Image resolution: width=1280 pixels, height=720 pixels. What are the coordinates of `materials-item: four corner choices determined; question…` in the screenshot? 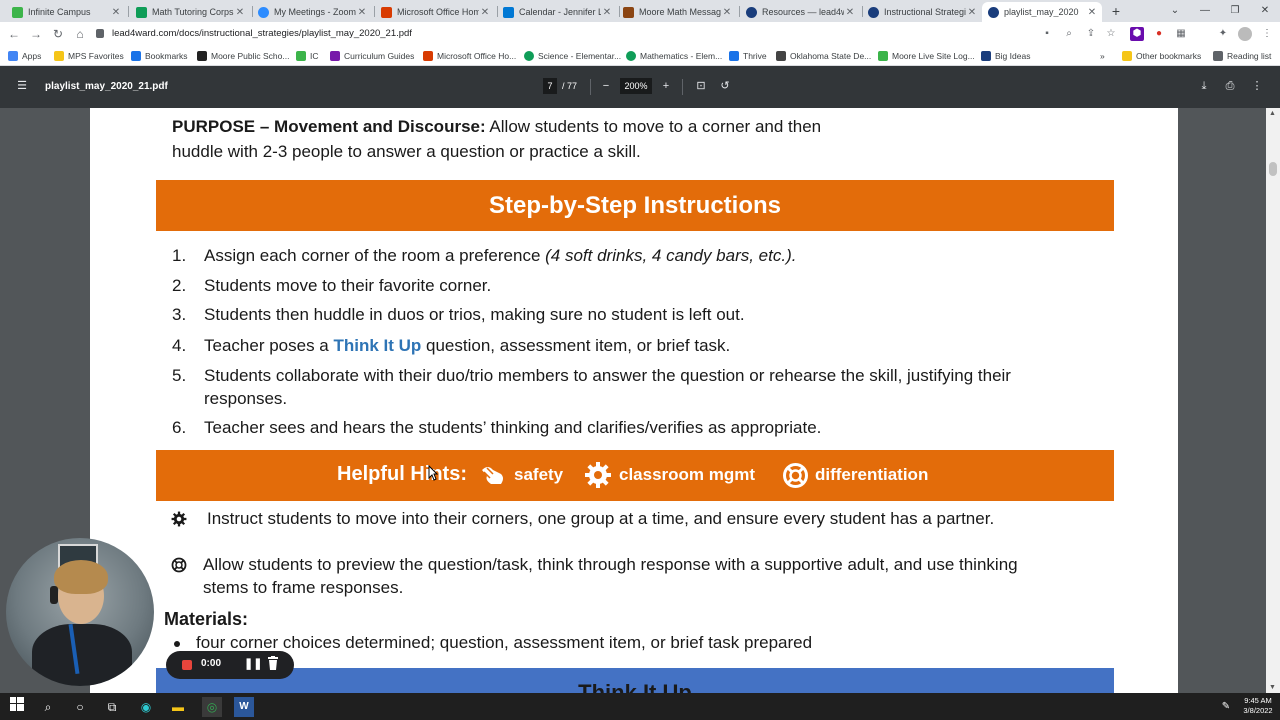 It's located at (504, 642).